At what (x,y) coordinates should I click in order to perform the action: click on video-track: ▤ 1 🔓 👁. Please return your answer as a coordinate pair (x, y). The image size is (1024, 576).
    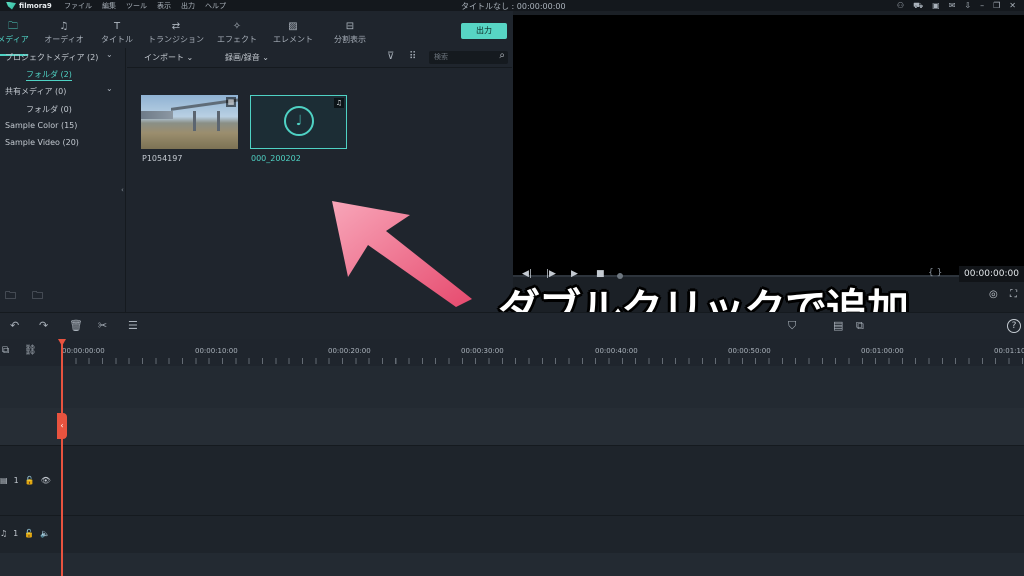
    Looking at the image, I should click on (512, 480).